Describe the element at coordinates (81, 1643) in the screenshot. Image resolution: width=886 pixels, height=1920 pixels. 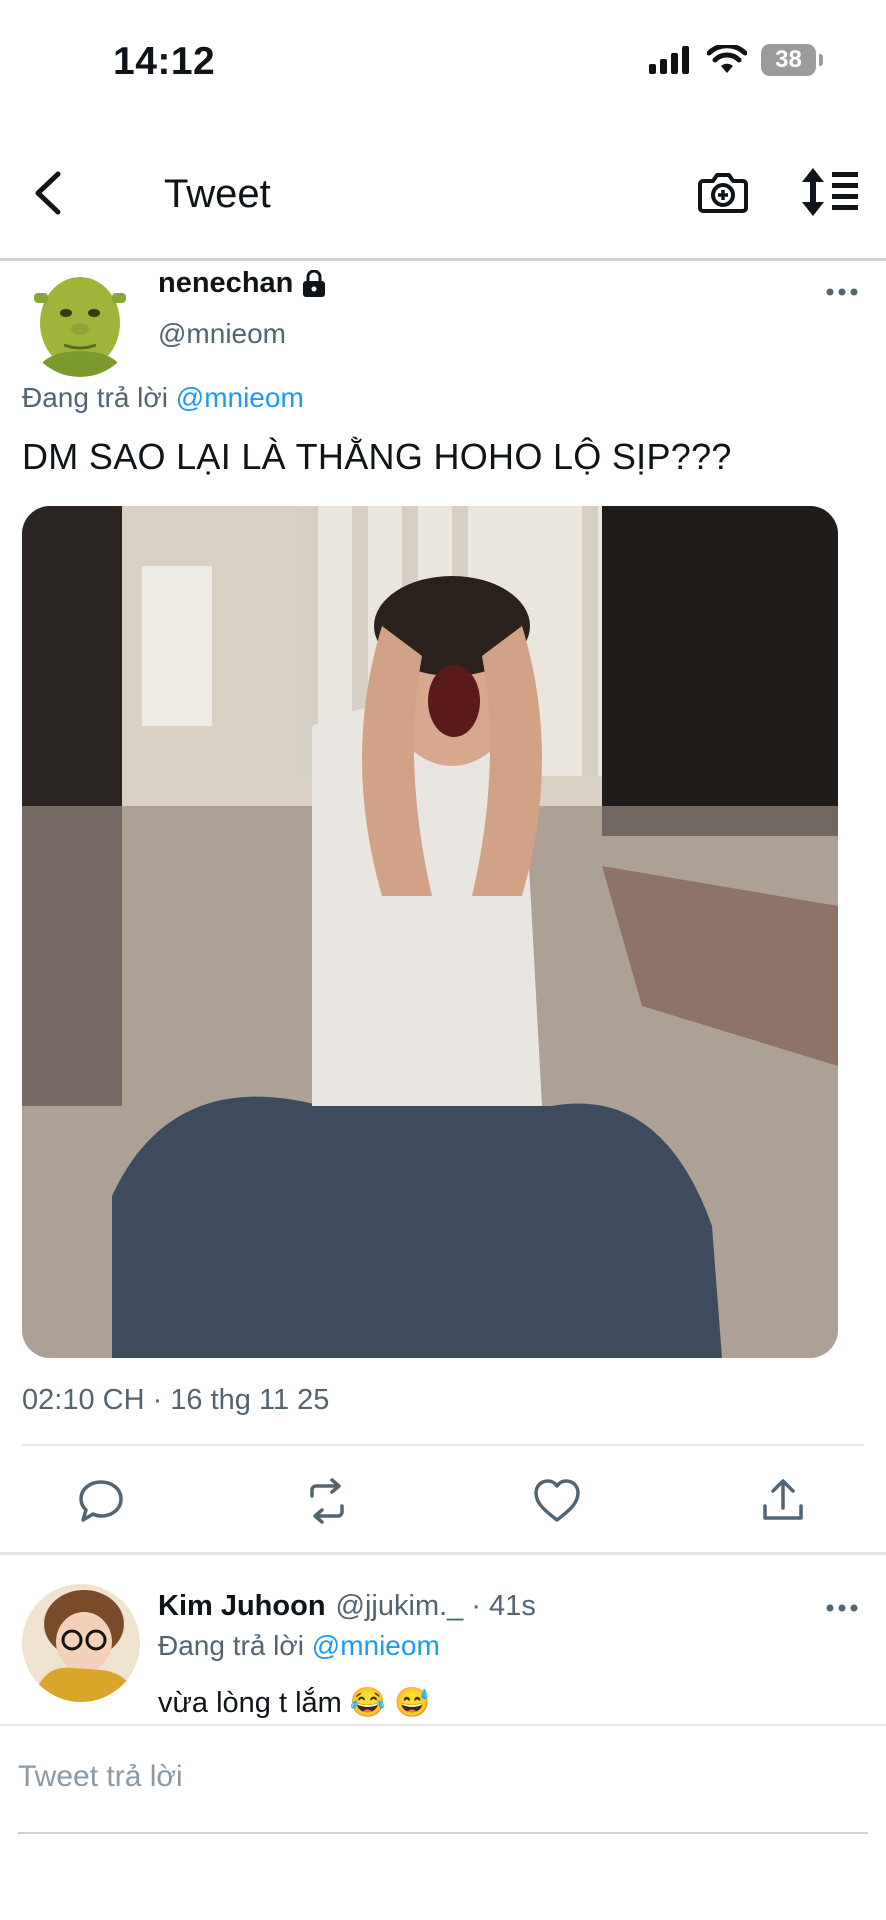
I see `reply-avatar` at that location.